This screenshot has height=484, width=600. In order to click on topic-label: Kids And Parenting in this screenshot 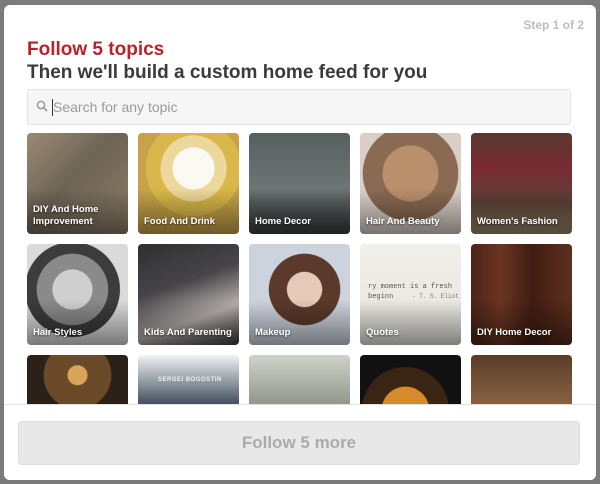, I will do `click(188, 332)`.